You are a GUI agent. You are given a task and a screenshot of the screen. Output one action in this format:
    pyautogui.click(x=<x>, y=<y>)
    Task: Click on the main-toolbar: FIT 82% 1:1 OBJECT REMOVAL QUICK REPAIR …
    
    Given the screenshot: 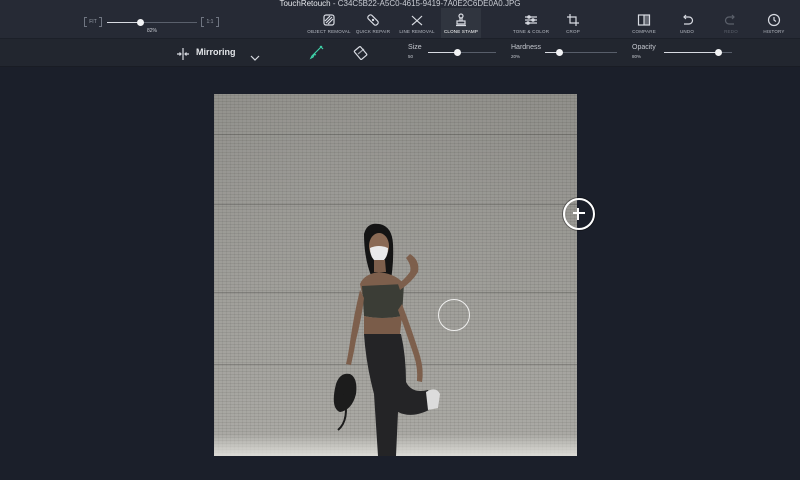 What is the action you would take?
    pyautogui.click(x=400, y=23)
    